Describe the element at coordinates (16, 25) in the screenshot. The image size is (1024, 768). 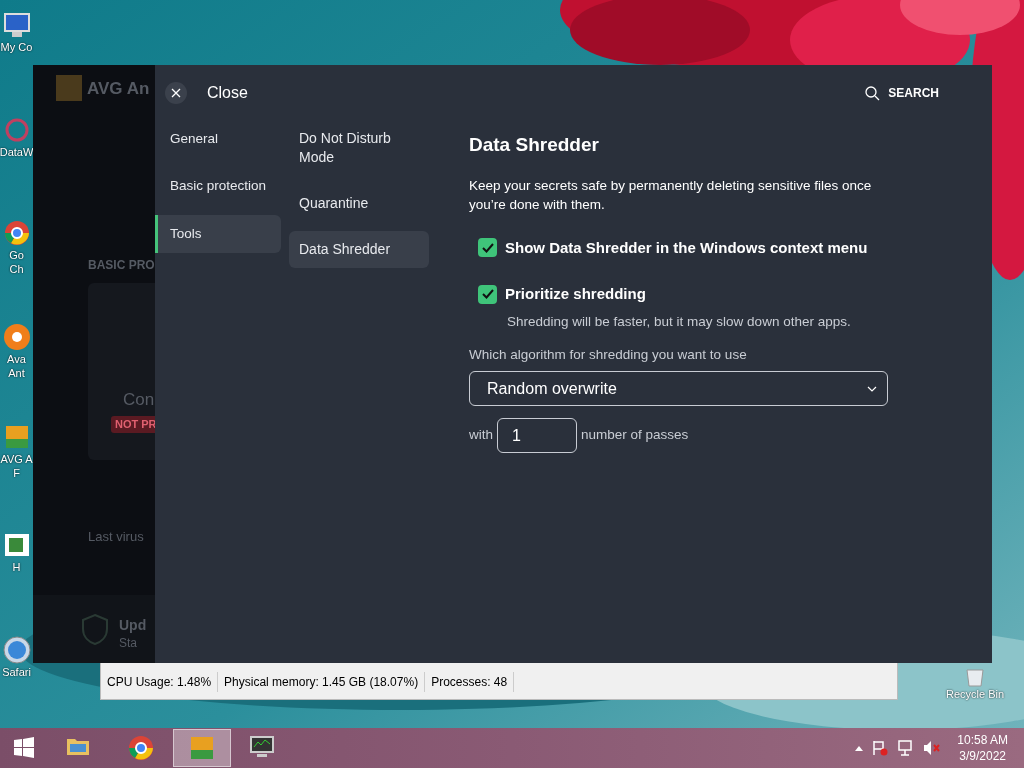
I see `computer-icon` at that location.